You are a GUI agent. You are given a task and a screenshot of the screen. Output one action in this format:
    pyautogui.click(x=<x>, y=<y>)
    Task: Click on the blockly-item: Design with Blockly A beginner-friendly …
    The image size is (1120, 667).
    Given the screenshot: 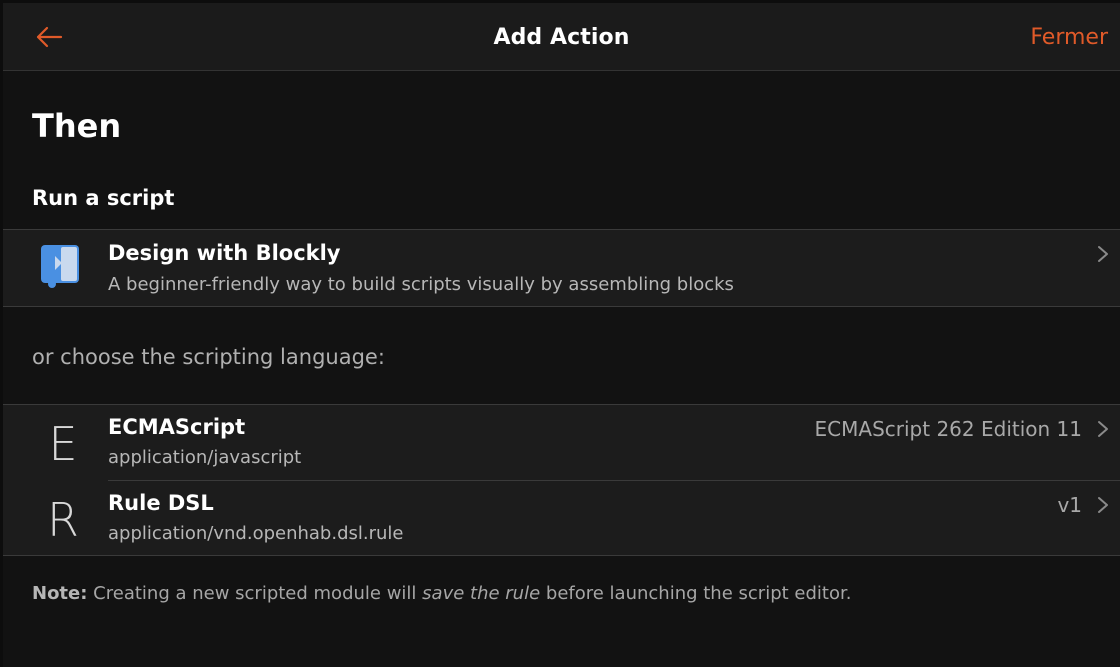 What is the action you would take?
    pyautogui.click(x=561, y=269)
    